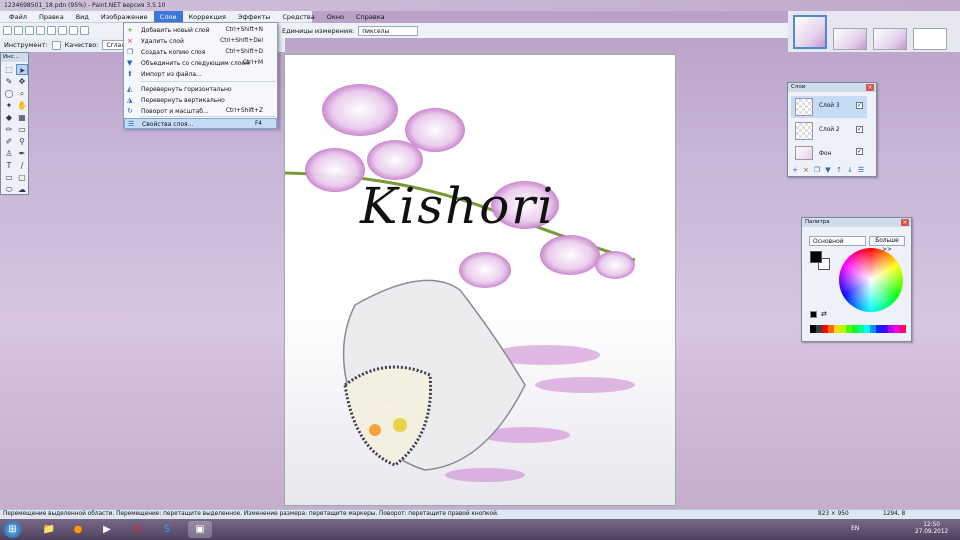 Image resolution: width=960 pixels, height=540 pixels. What do you see at coordinates (208, 81) in the screenshot?
I see `menu-separator` at bounding box center [208, 81].